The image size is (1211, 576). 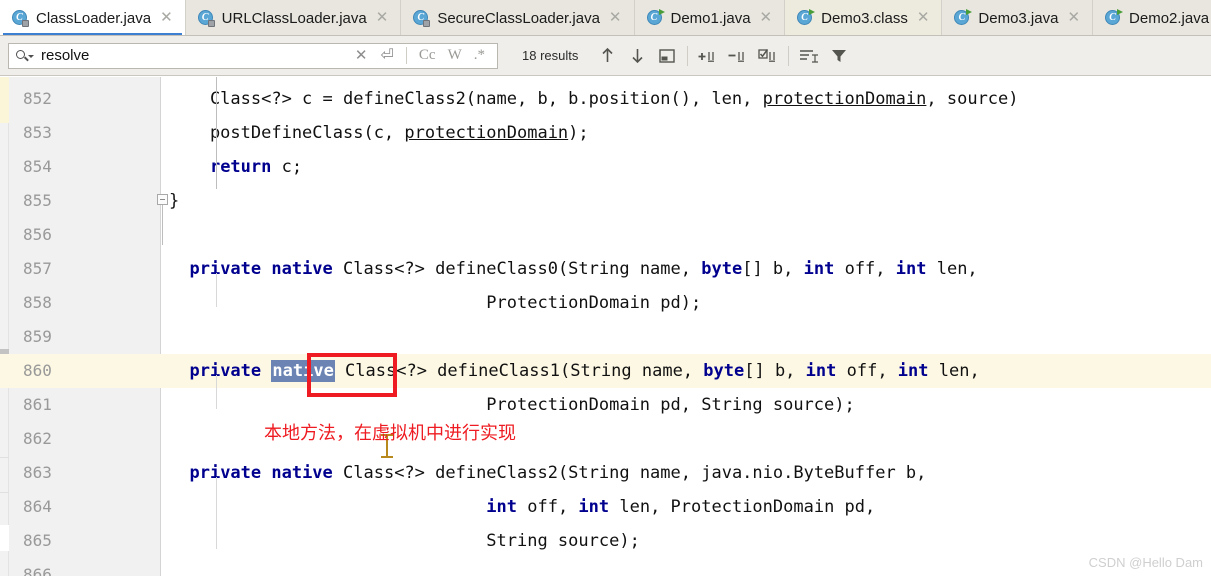 What do you see at coordinates (455, 55) in the screenshot?
I see `words-toggle: W` at bounding box center [455, 55].